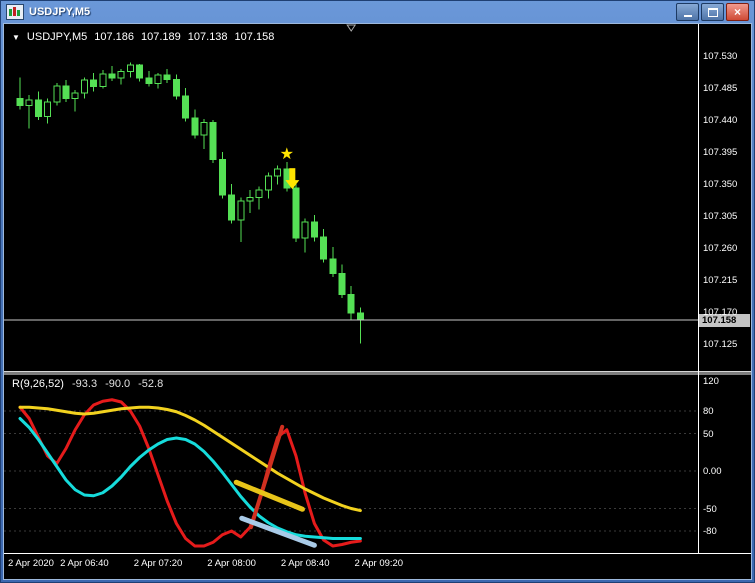  I want to click on price-axis-label: 107.125, so click(720, 344).